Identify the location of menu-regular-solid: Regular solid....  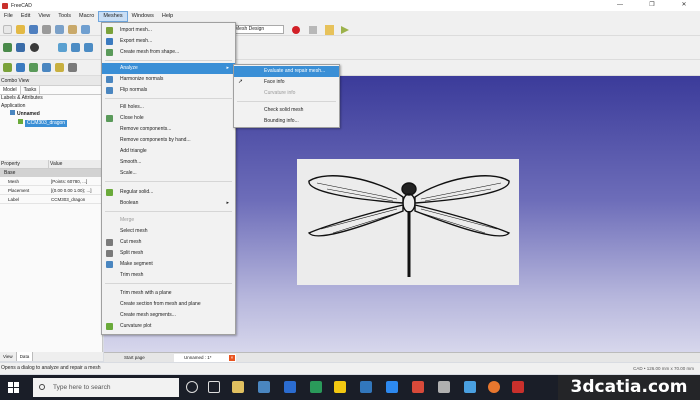
(168, 192).